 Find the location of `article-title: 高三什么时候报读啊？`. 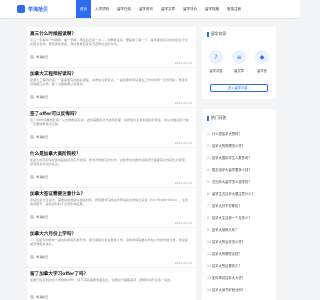

article-title: 高三什么时候报读啊？ is located at coordinates (53, 34).